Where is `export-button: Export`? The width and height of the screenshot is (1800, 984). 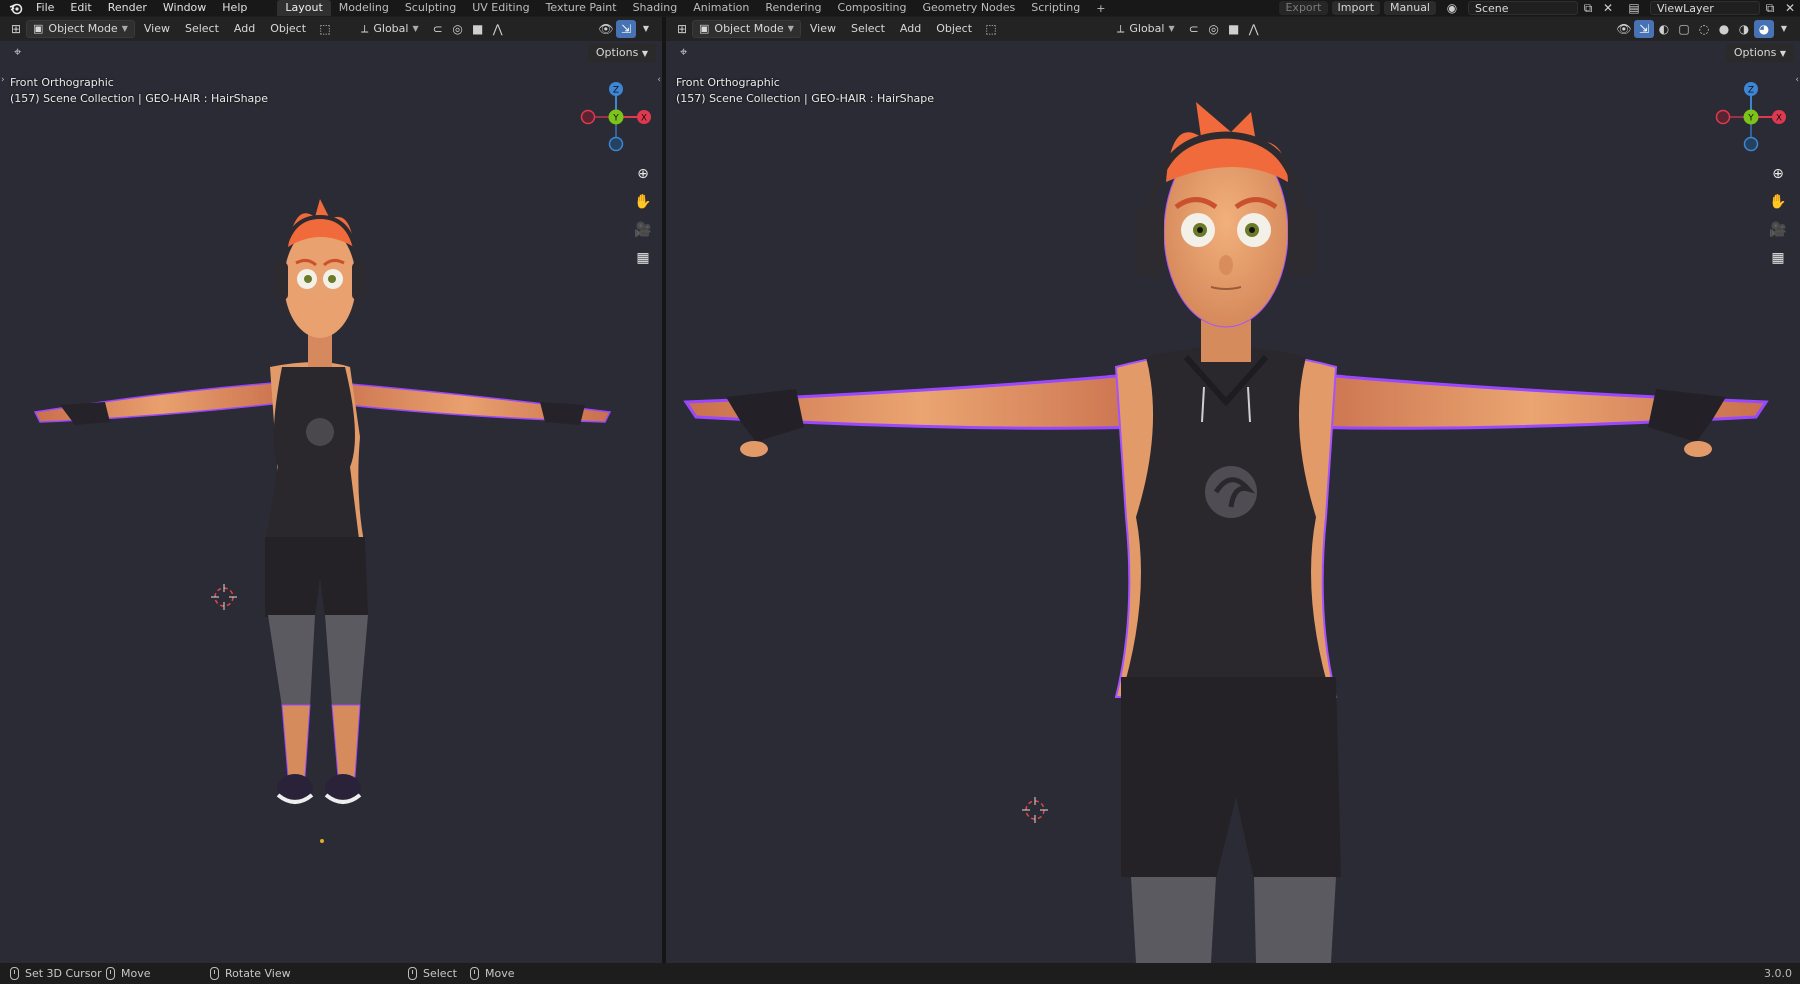
export-button: Export is located at coordinates (1303, 8).